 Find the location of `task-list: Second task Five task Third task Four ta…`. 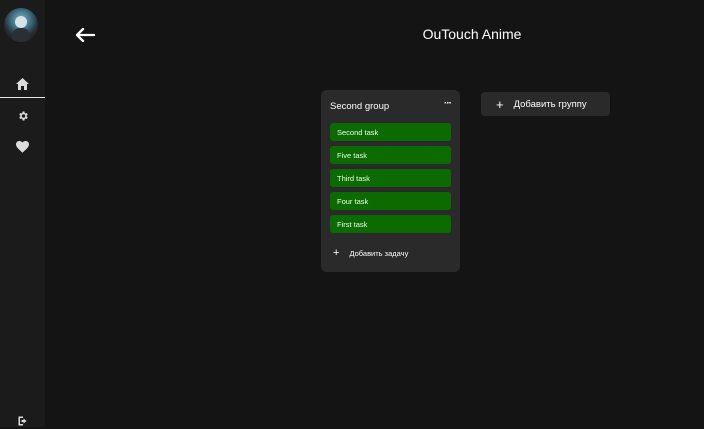

task-list: Second task Five task Third task Four ta… is located at coordinates (390, 180).